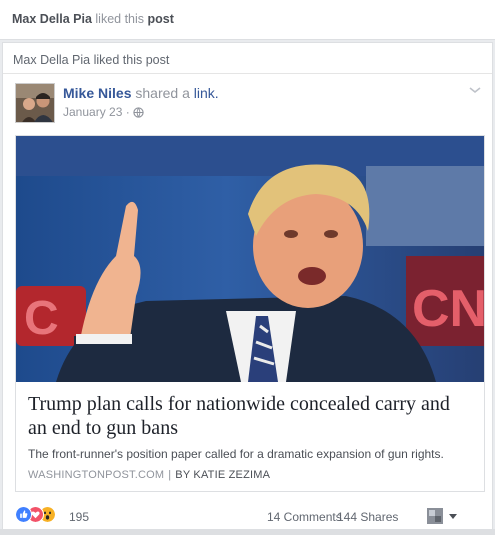 The image size is (495, 535). Describe the element at coordinates (367, 517) in the screenshot. I see `shares-count: 144 Shares` at that location.